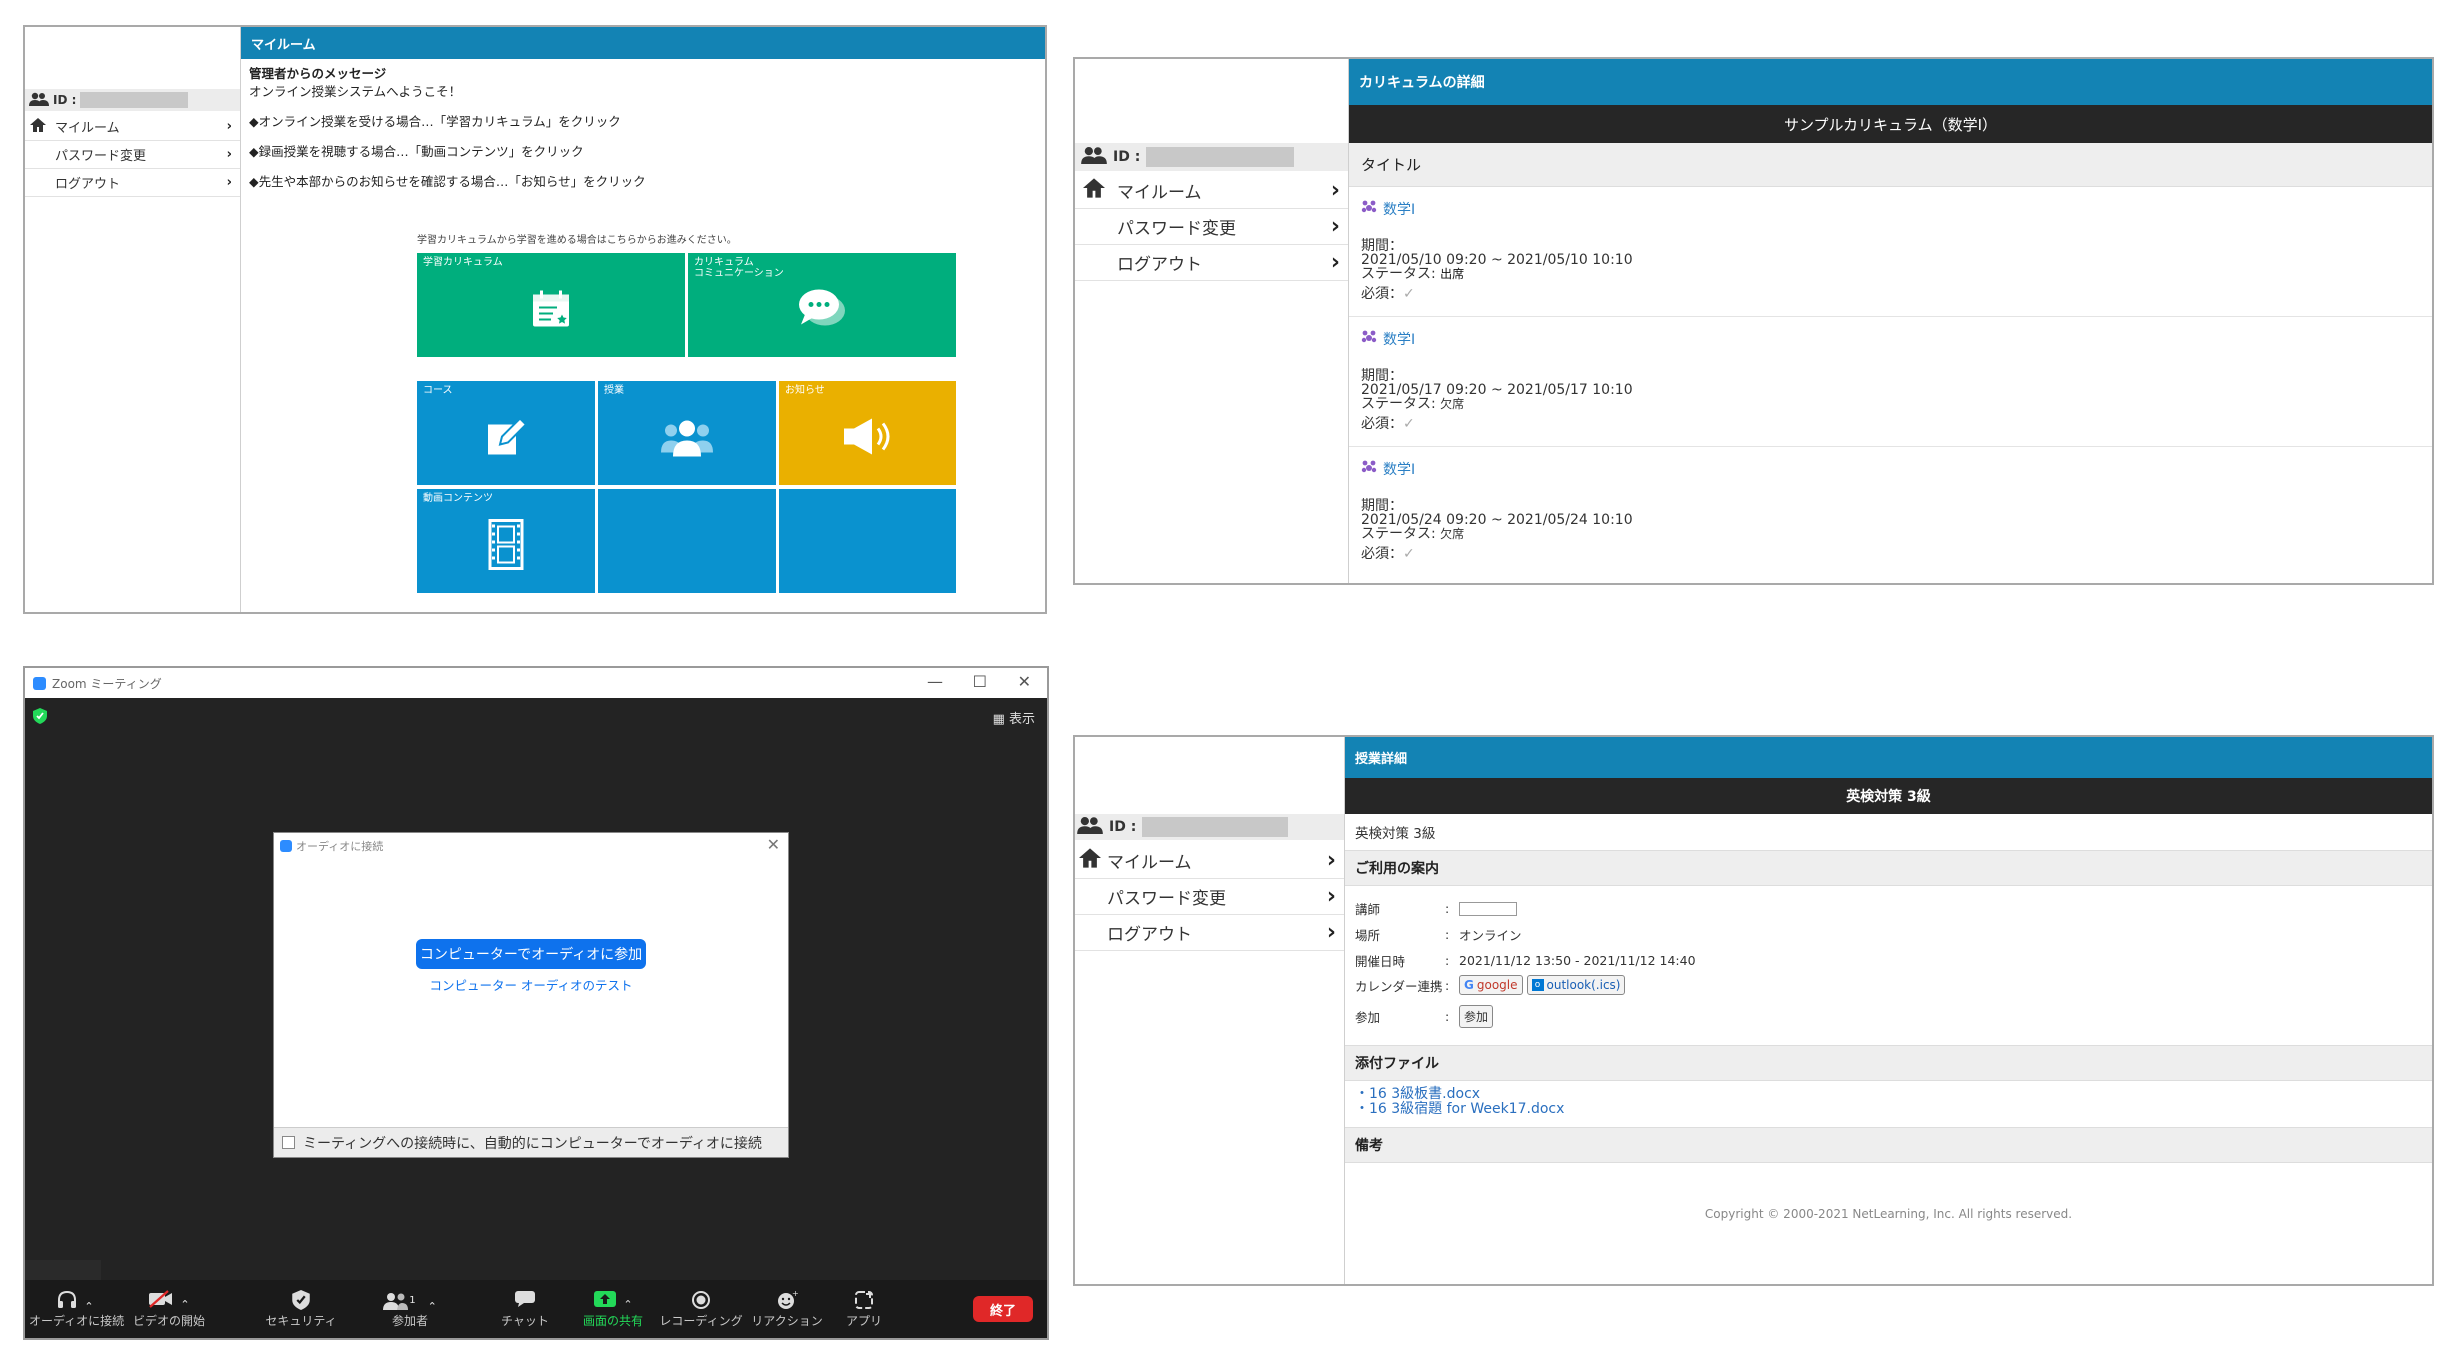  I want to click on people-icon, so click(687, 438).